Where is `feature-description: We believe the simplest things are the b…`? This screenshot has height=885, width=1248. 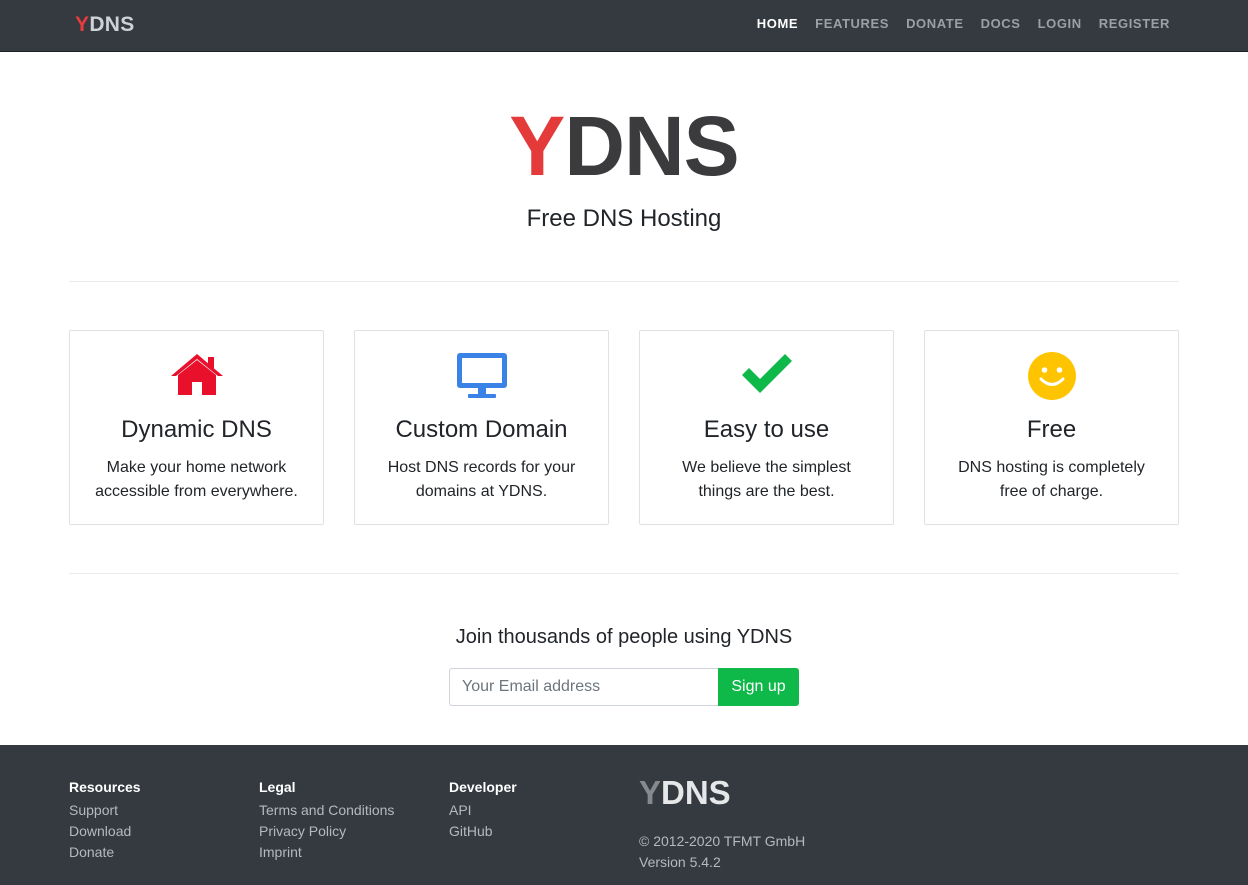 feature-description: We believe the simplest things are the b… is located at coordinates (766, 479).